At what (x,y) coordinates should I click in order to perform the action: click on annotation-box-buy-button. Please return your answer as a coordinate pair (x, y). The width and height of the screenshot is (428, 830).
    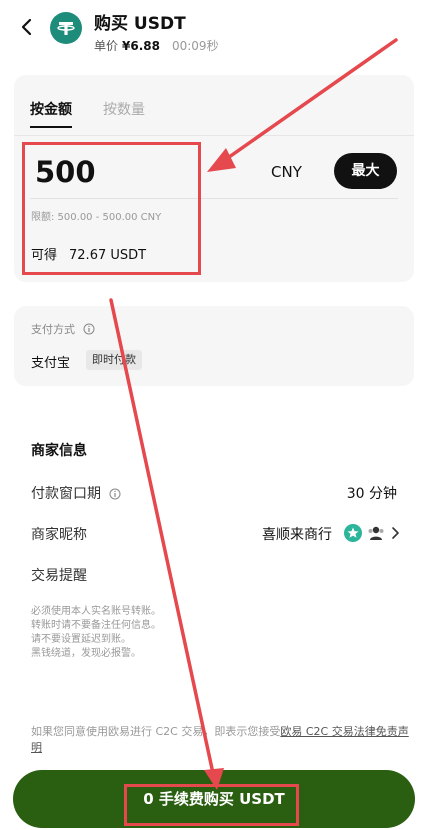
    Looking at the image, I should click on (211, 805).